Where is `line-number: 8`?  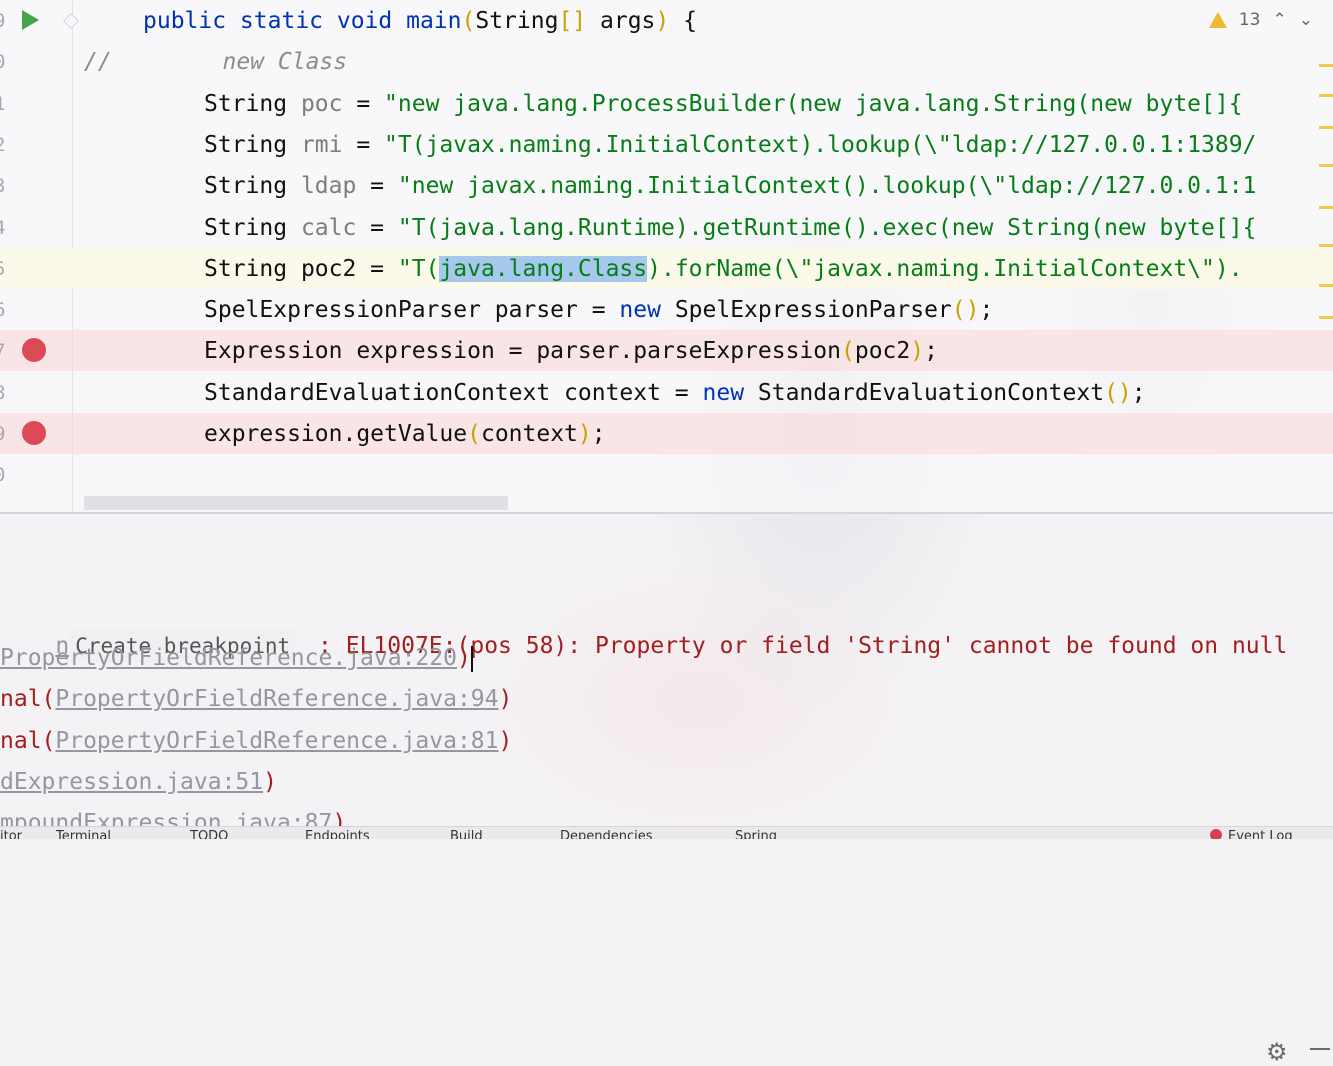 line-number: 8 is located at coordinates (4, 393).